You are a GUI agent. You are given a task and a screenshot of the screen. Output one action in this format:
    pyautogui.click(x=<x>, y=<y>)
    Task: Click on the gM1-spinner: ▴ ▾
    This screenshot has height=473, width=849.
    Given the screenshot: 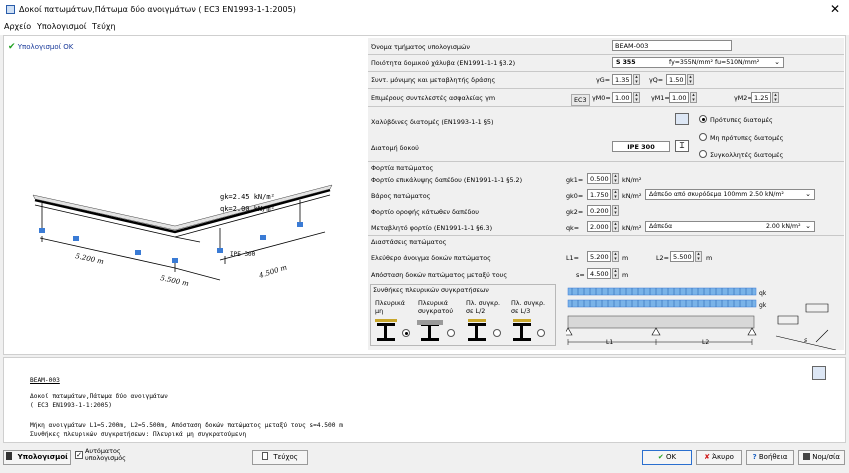 What is the action you would take?
    pyautogui.click(x=693, y=97)
    